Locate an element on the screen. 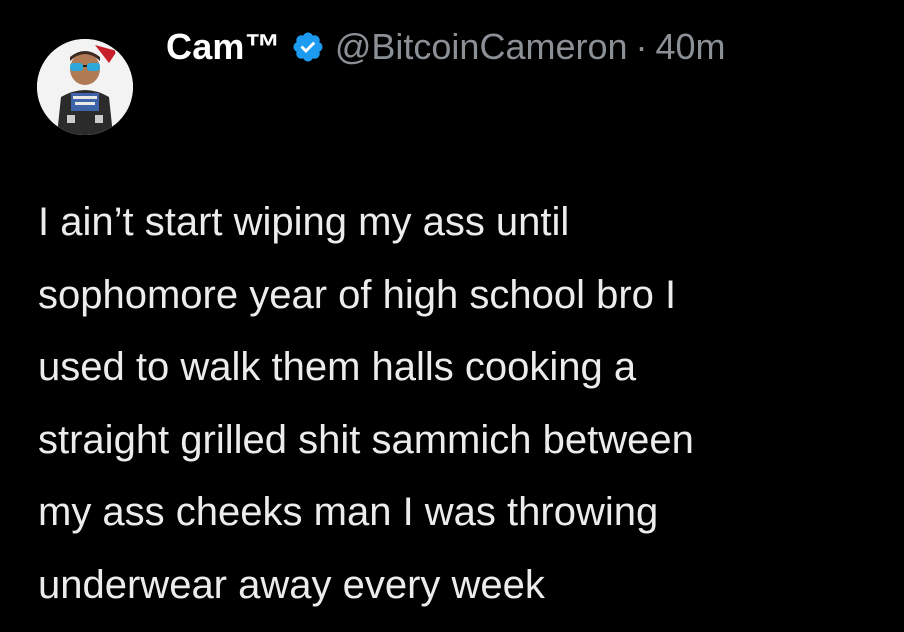 Image resolution: width=904 pixels, height=632 pixels. avatar-image is located at coordinates (85, 87).